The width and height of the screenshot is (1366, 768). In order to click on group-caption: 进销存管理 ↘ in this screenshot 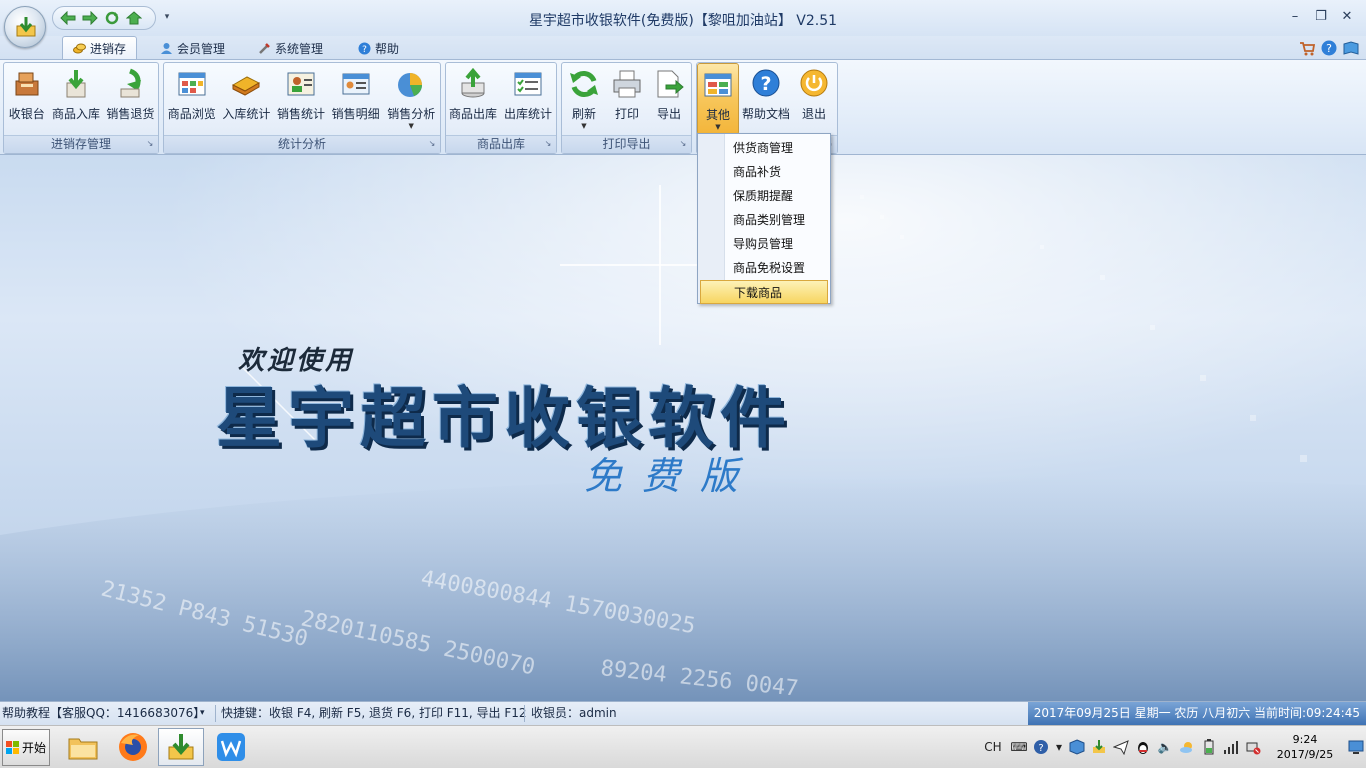, I will do `click(81, 144)`.